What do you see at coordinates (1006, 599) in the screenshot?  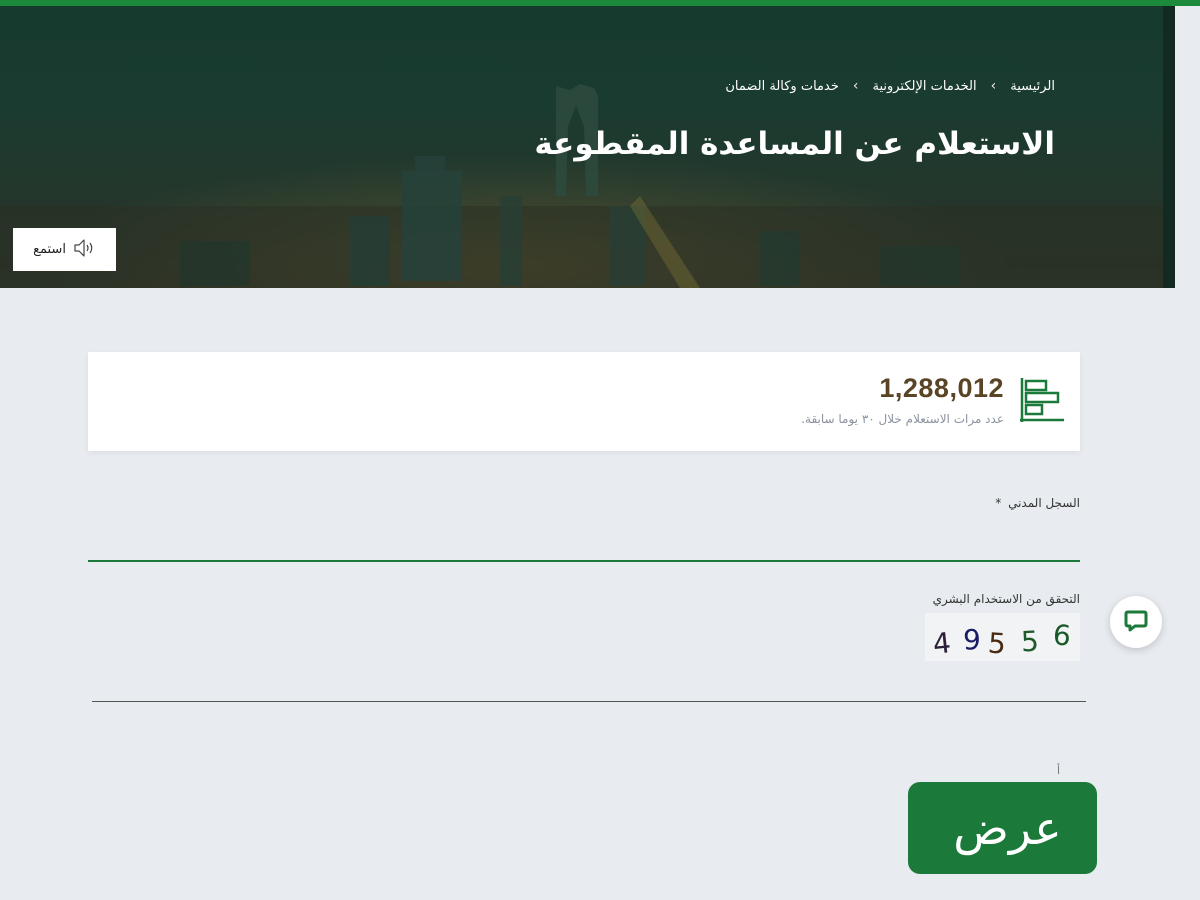 I see `captcha-label: التحقق من الاستخدام البشري` at bounding box center [1006, 599].